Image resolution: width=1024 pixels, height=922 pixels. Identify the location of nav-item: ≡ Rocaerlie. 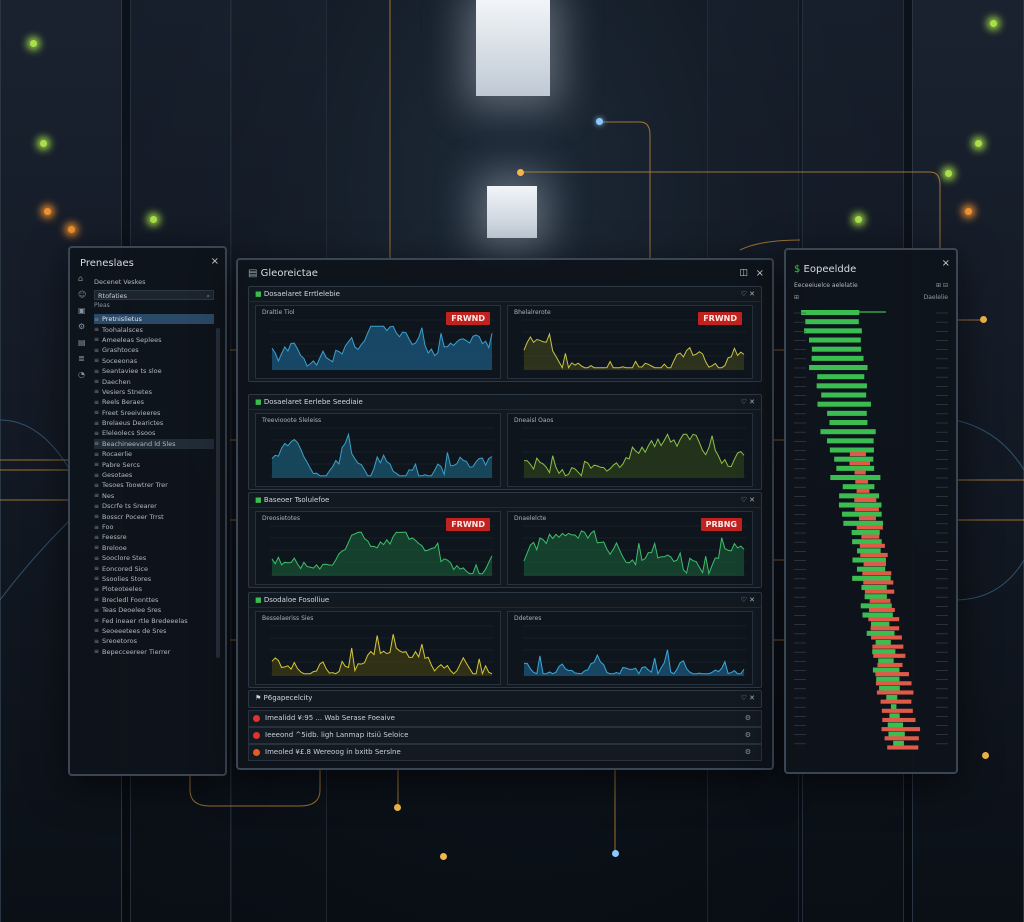
(154, 454).